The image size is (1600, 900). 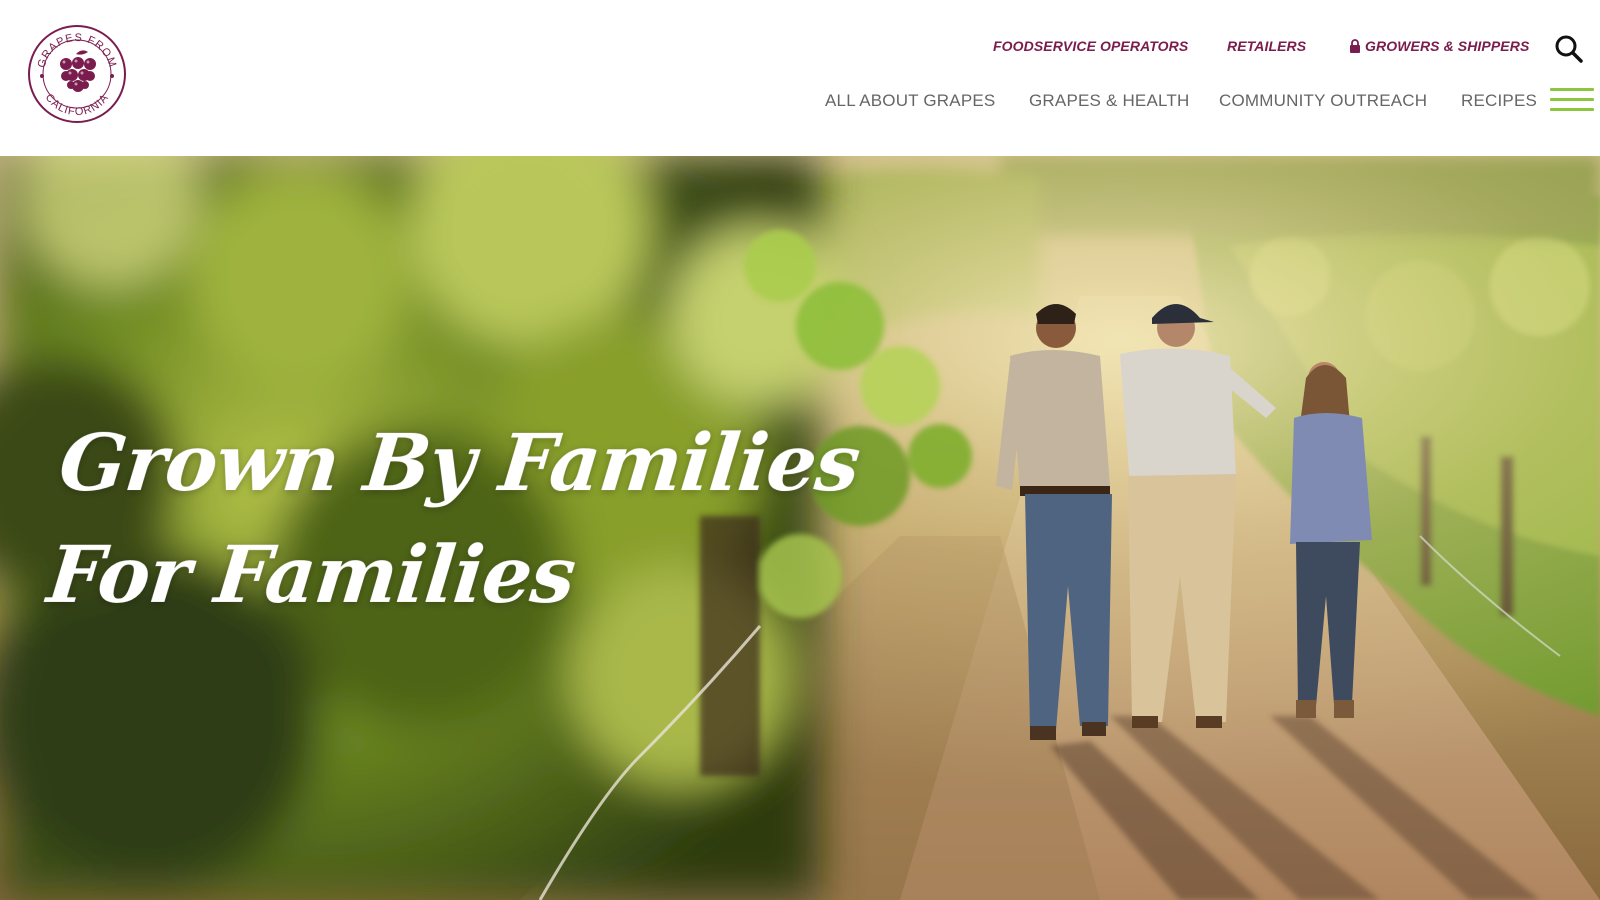 I want to click on search-button, so click(x=1569, y=49).